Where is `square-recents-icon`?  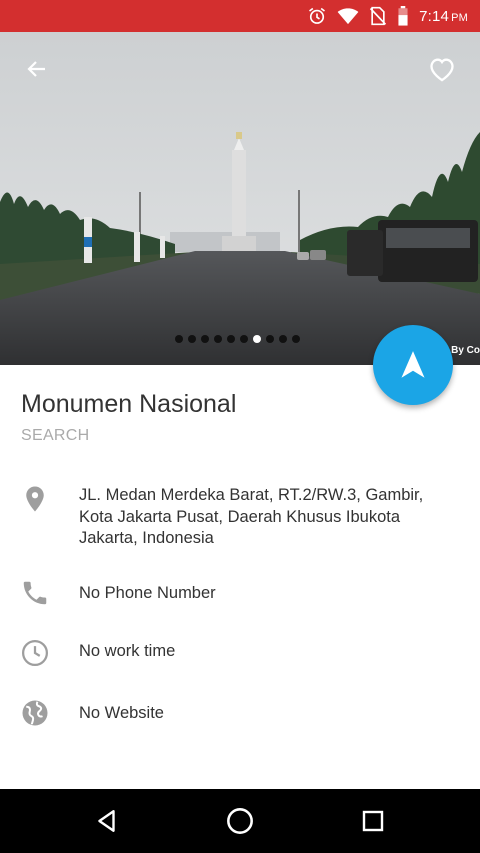
square-recents-icon is located at coordinates (373, 821).